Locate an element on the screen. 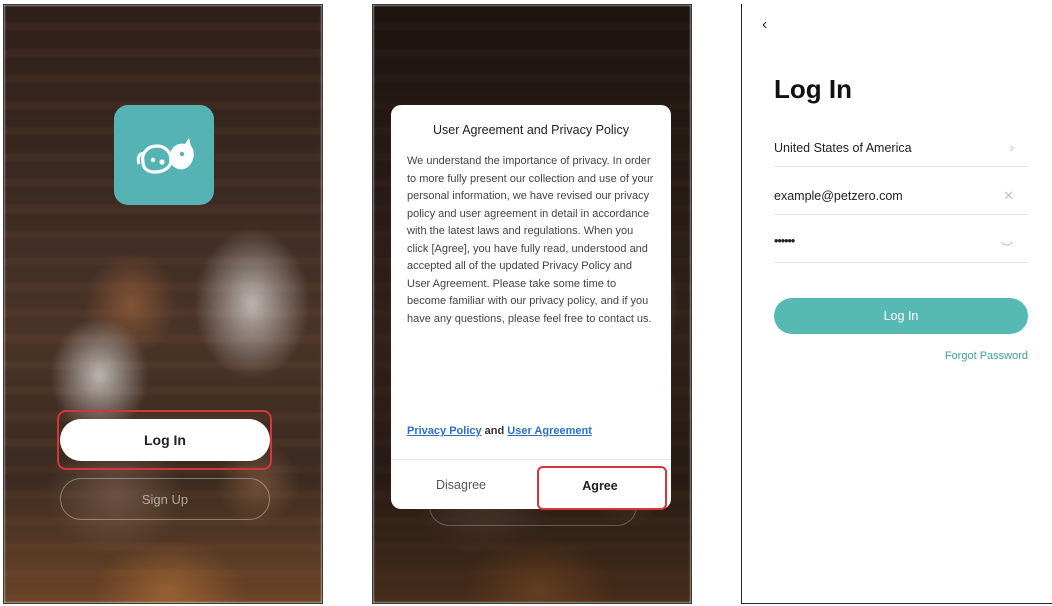  chevron-left-icon: ‹ is located at coordinates (764, 25).